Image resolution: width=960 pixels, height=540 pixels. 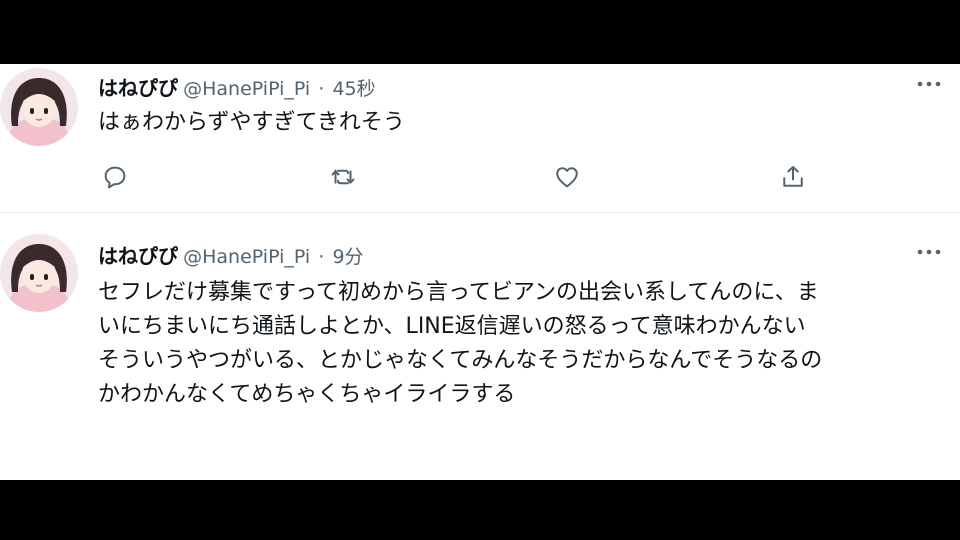 What do you see at coordinates (353, 89) in the screenshot?
I see `timestamp: 45秒` at bounding box center [353, 89].